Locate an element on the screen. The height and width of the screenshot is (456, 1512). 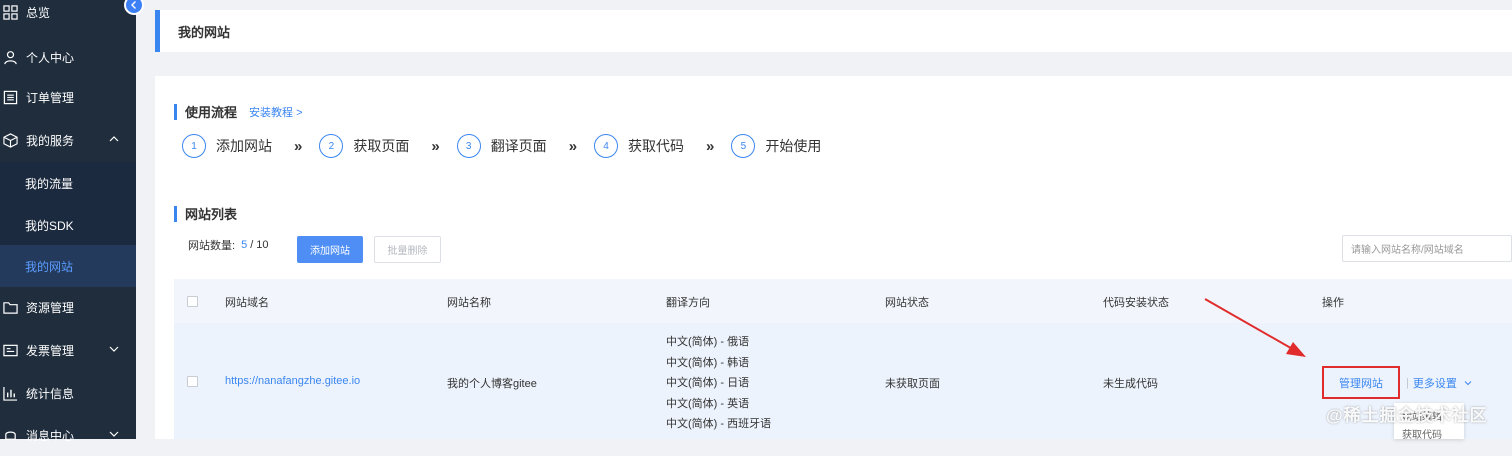
column-header: 操作 is located at coordinates (1333, 303).